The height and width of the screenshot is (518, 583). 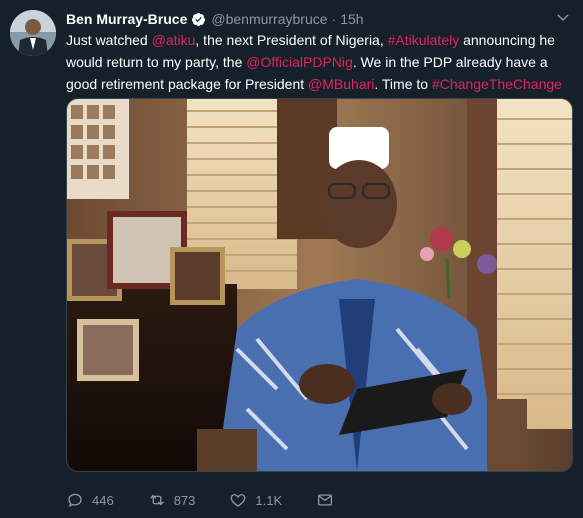 What do you see at coordinates (103, 500) in the screenshot?
I see `reply-count: 446` at bounding box center [103, 500].